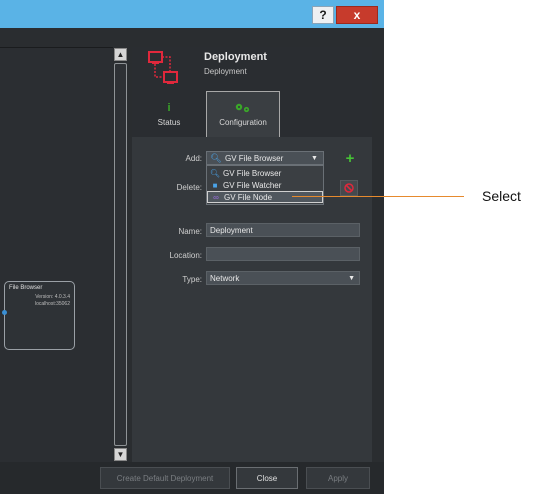 The image size is (544, 494). I want to click on scroll-down-arrow-icon: ▼, so click(120, 454).